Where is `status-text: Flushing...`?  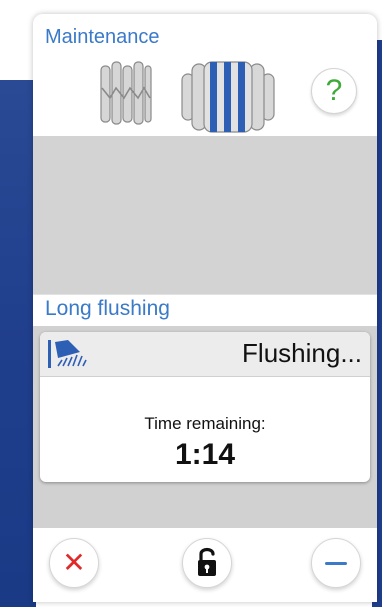
status-text: Flushing... is located at coordinates (302, 353).